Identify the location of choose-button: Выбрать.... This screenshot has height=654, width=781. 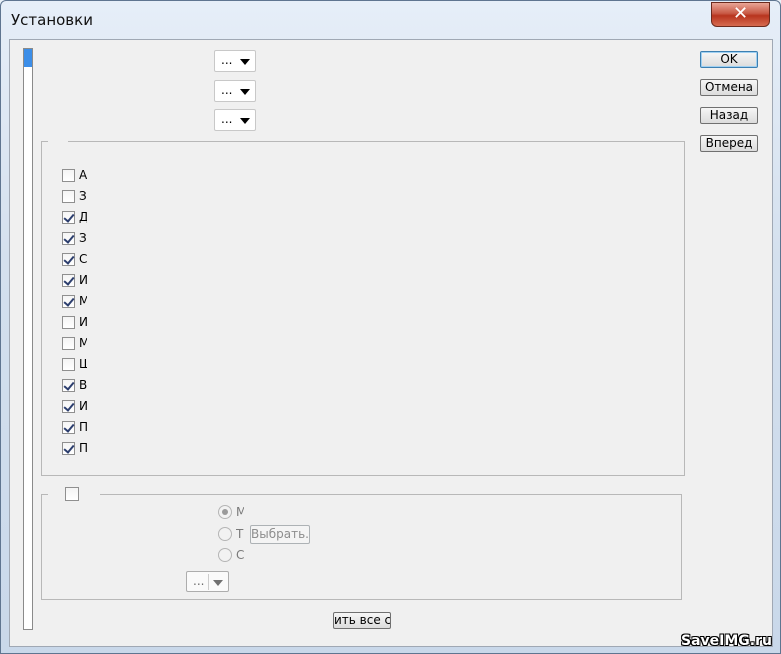
(280, 534).